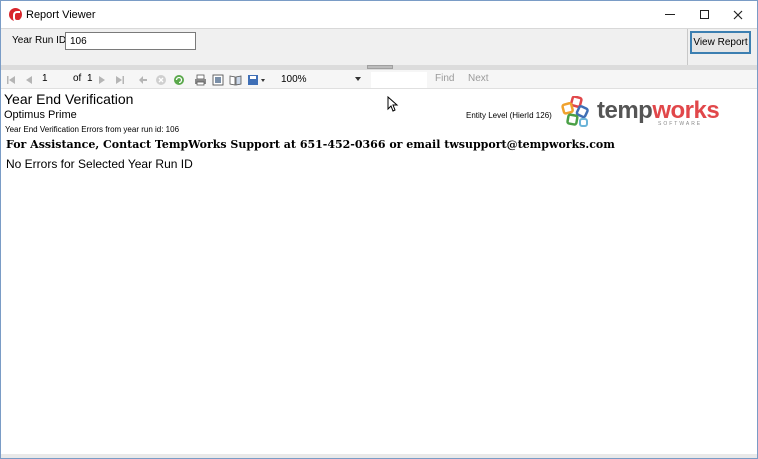 This screenshot has height=459, width=758. I want to click on print-layout-button, so click(218, 79).